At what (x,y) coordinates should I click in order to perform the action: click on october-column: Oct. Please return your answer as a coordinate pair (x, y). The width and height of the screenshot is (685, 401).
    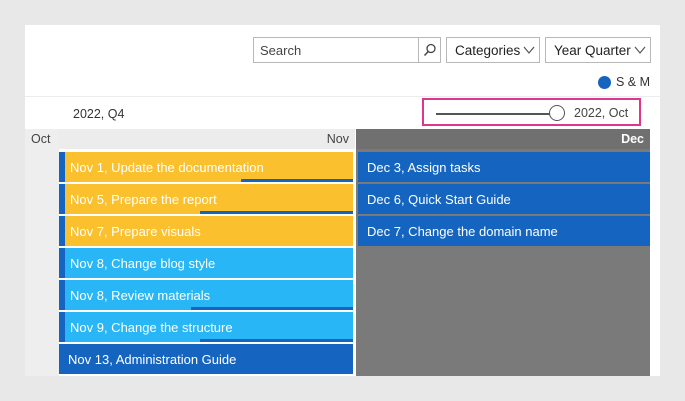
    Looking at the image, I should click on (42, 252).